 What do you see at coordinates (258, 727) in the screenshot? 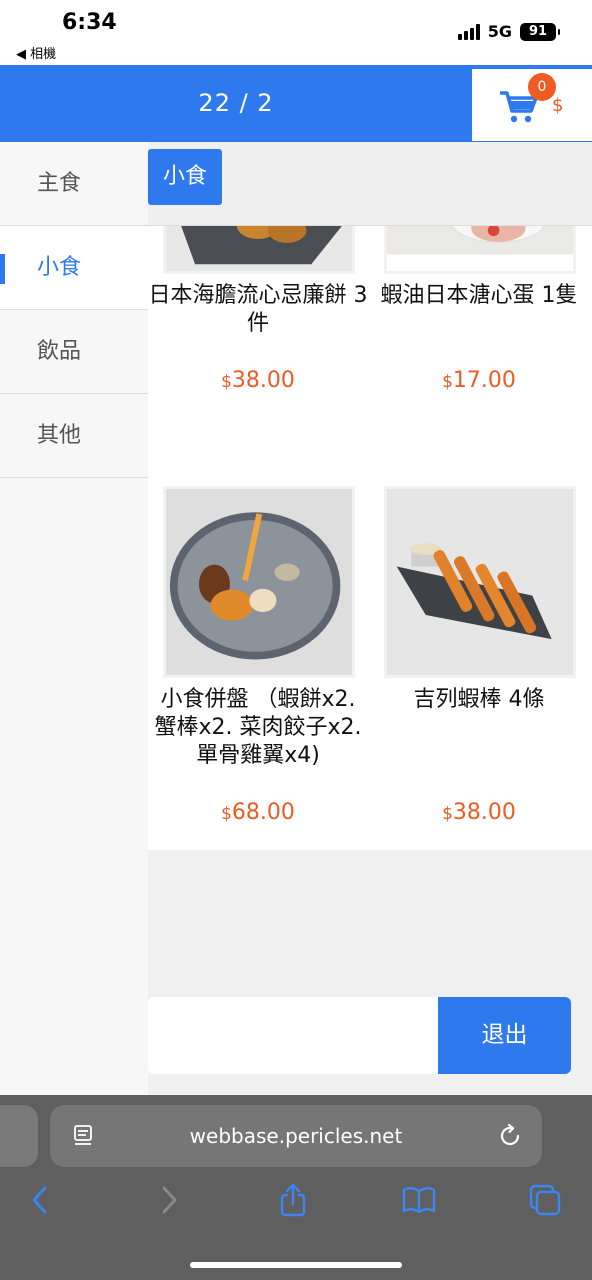
I see `product-name: 小食併盤 （蝦餅x2. 蟹棒x2. 菜肉餃子x2. 單骨雞翼x4)` at bounding box center [258, 727].